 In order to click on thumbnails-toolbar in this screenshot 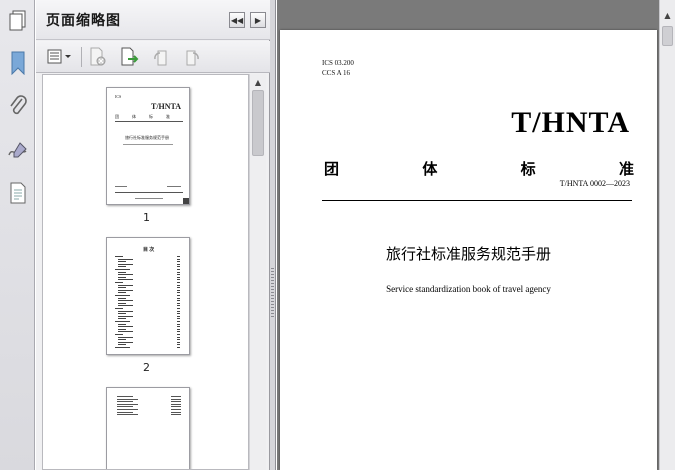, I will do `click(153, 57)`.